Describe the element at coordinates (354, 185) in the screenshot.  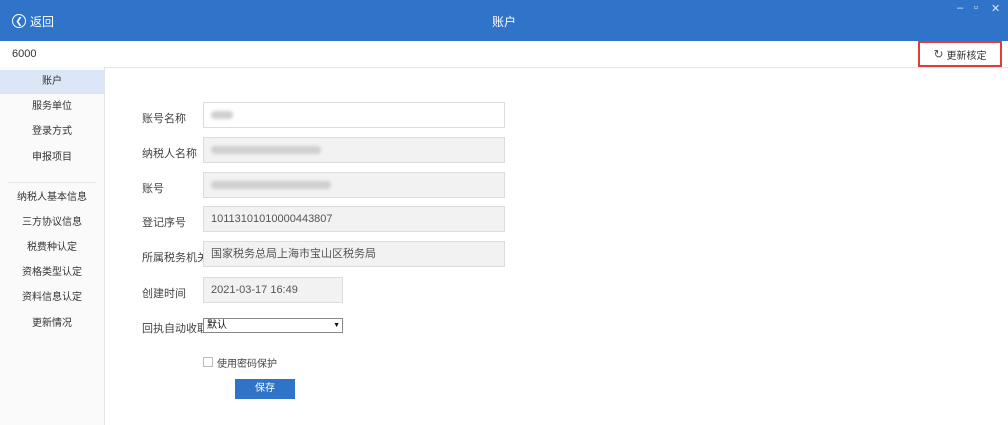
I see `account-number-field` at that location.